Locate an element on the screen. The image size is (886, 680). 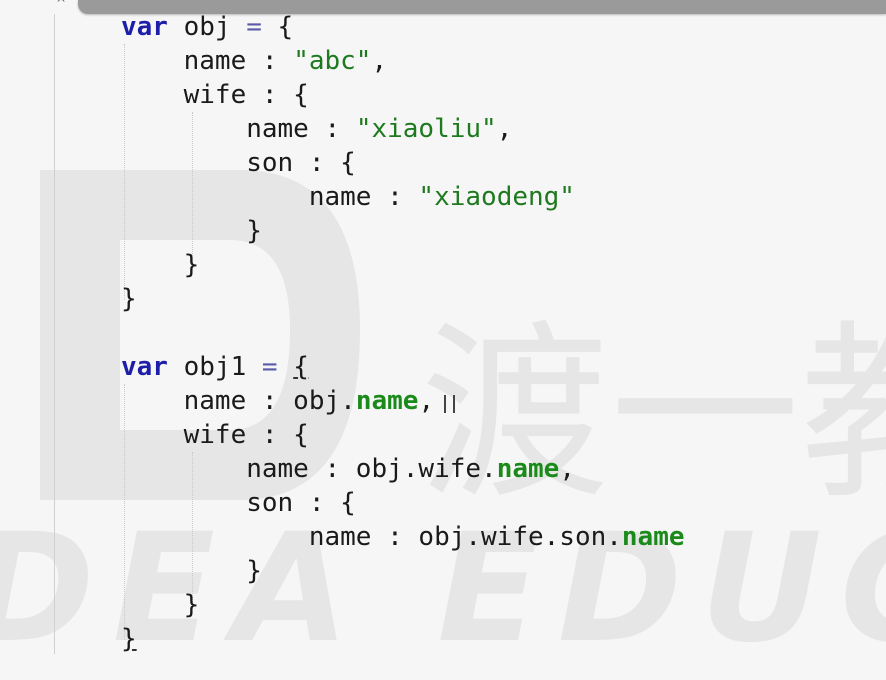
code-token: name : obj.wife.son. is located at coordinates (371, 537).